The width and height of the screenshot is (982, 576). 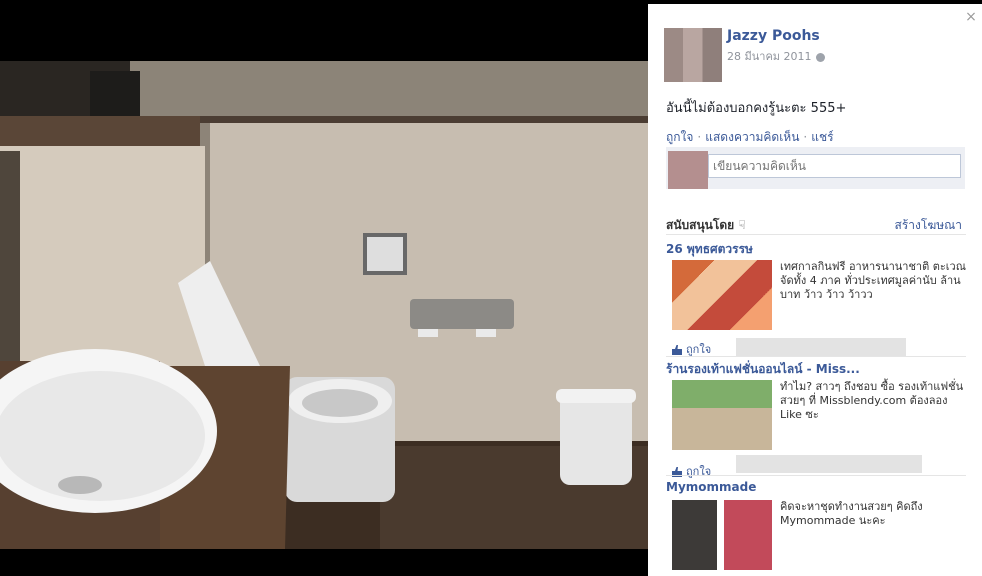 I want to click on post-caption: อันนี้ไม่ต้องบอกคงรู้นะตะ 555+, so click(x=756, y=108).